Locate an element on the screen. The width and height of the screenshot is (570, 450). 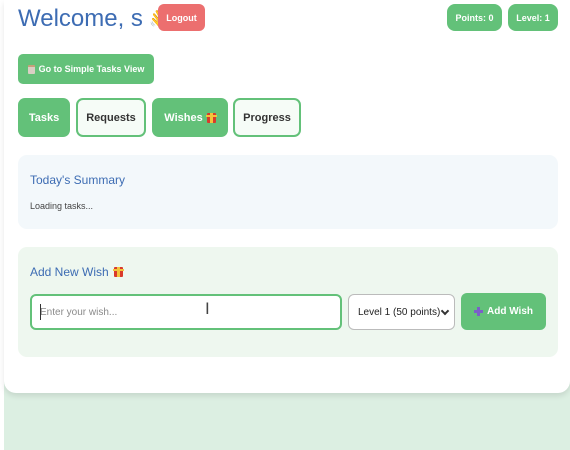
tab-progress-label: Progress is located at coordinates (267, 117).